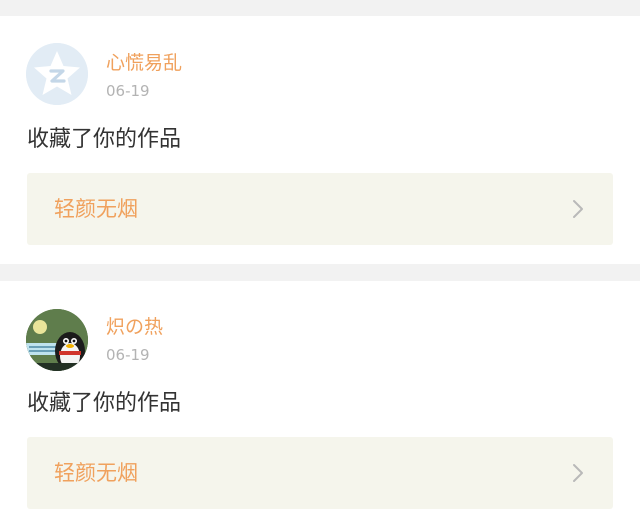  I want to click on username-link: 炽の热, so click(134, 327).